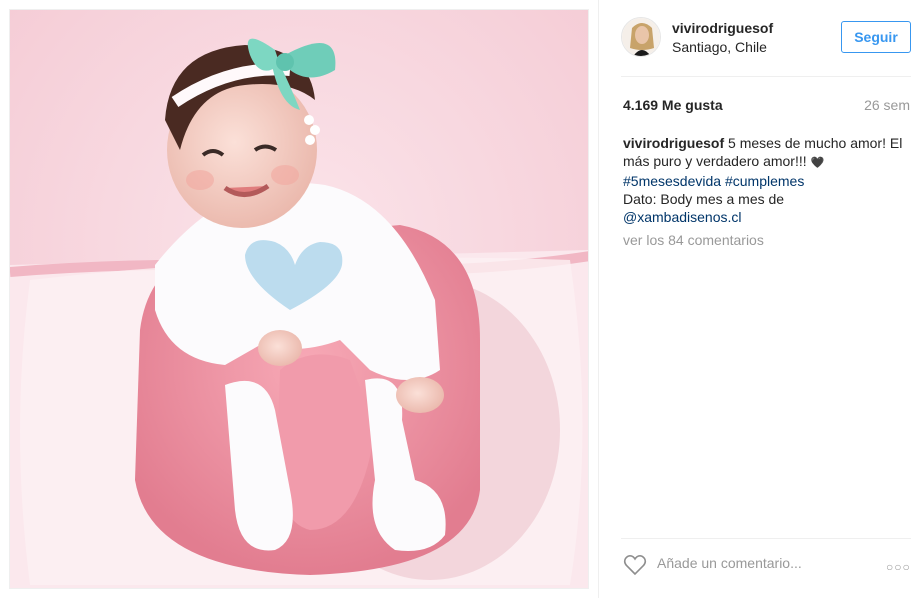 The height and width of the screenshot is (598, 916). What do you see at coordinates (766, 38) in the screenshot?
I see `post-header: vivirodriguesof Santiago, Chile Seguir` at bounding box center [766, 38].